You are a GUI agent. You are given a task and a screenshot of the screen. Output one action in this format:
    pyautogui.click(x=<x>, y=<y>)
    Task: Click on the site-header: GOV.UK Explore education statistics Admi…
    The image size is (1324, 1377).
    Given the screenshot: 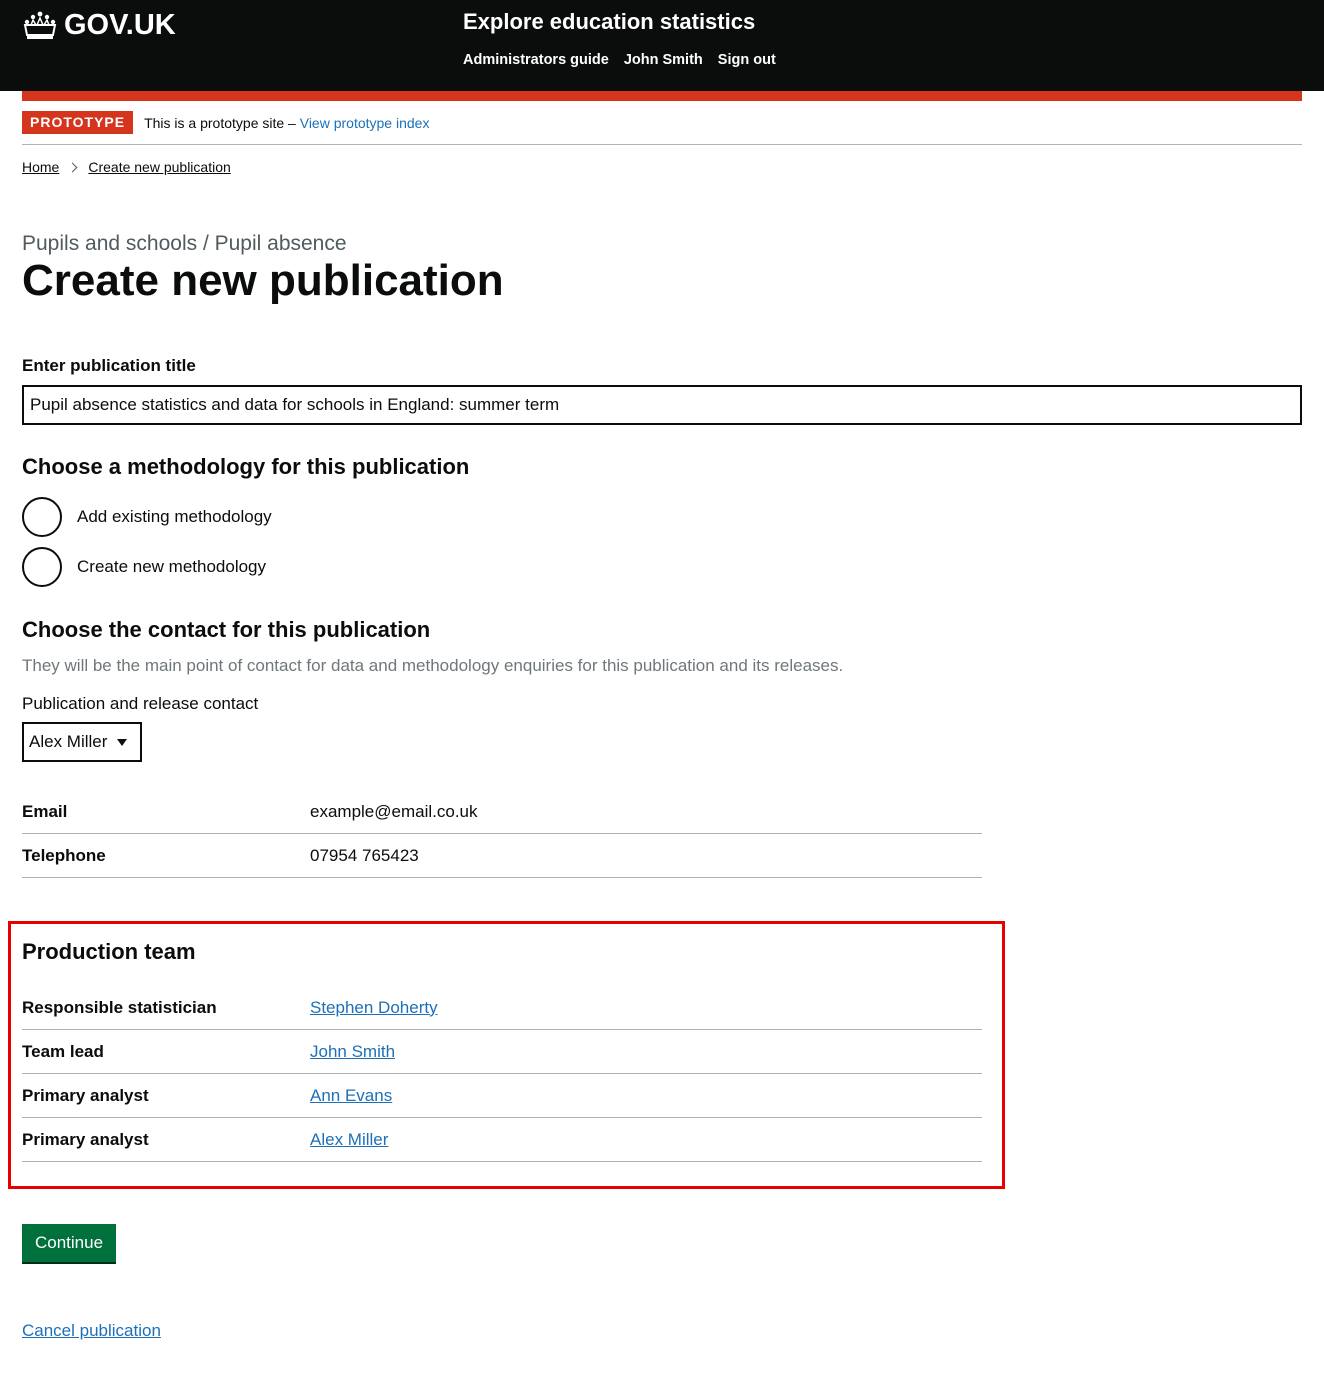 What is the action you would take?
    pyautogui.click(x=662, y=45)
    